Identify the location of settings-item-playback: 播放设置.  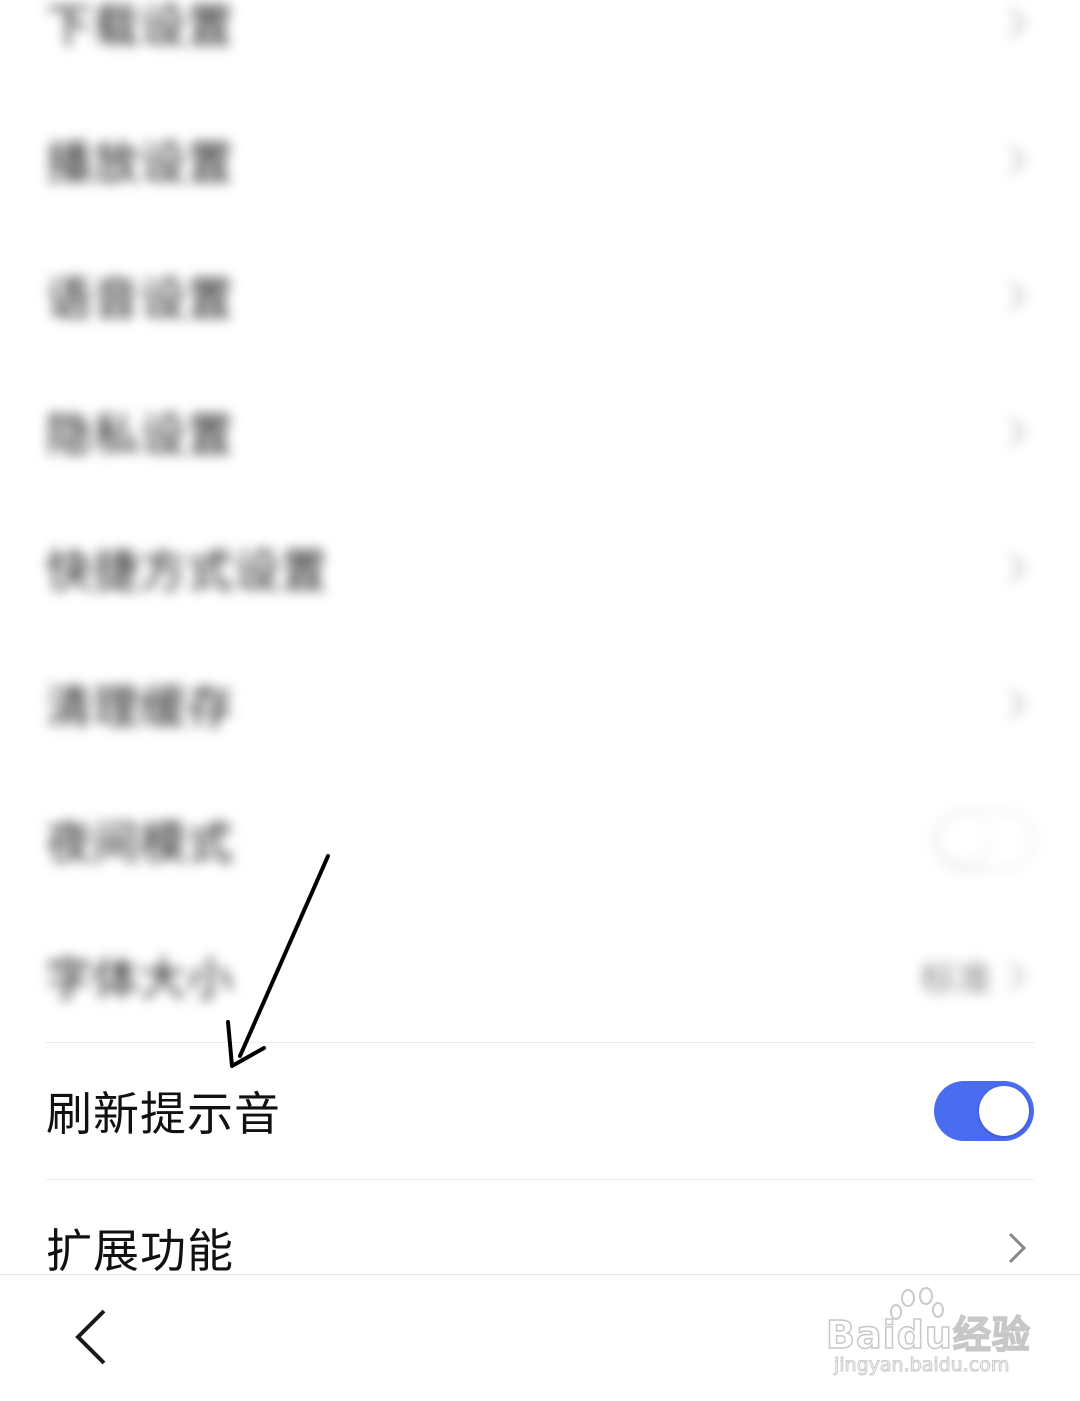
(540, 160).